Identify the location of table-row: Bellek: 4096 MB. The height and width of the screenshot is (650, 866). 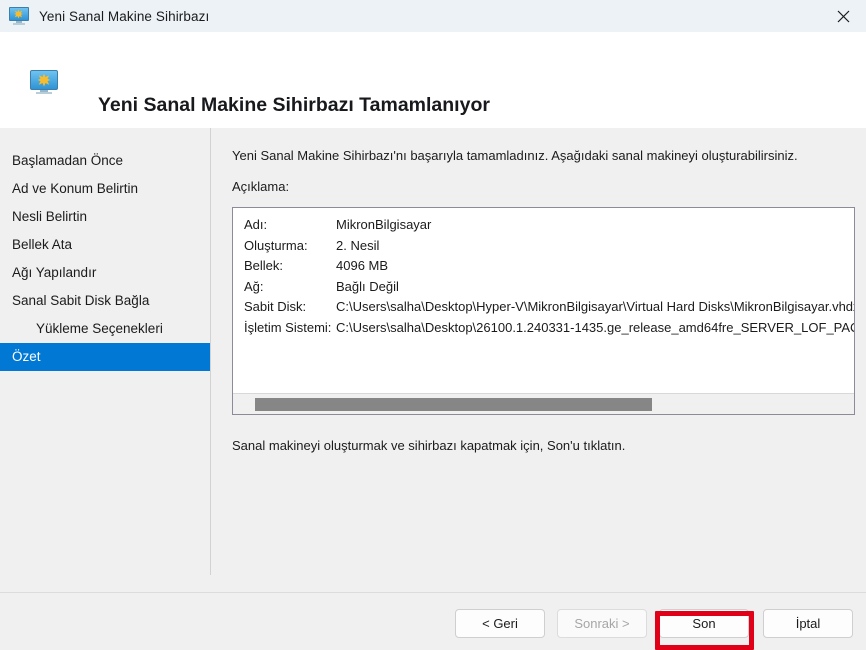
(543, 266).